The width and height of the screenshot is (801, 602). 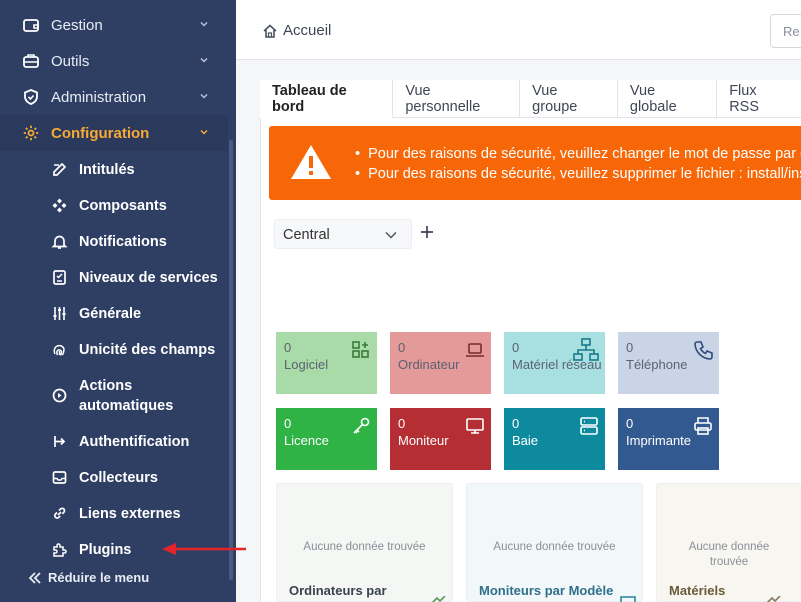 I want to click on sidebar-item-authentification: Authentification, so click(x=114, y=442).